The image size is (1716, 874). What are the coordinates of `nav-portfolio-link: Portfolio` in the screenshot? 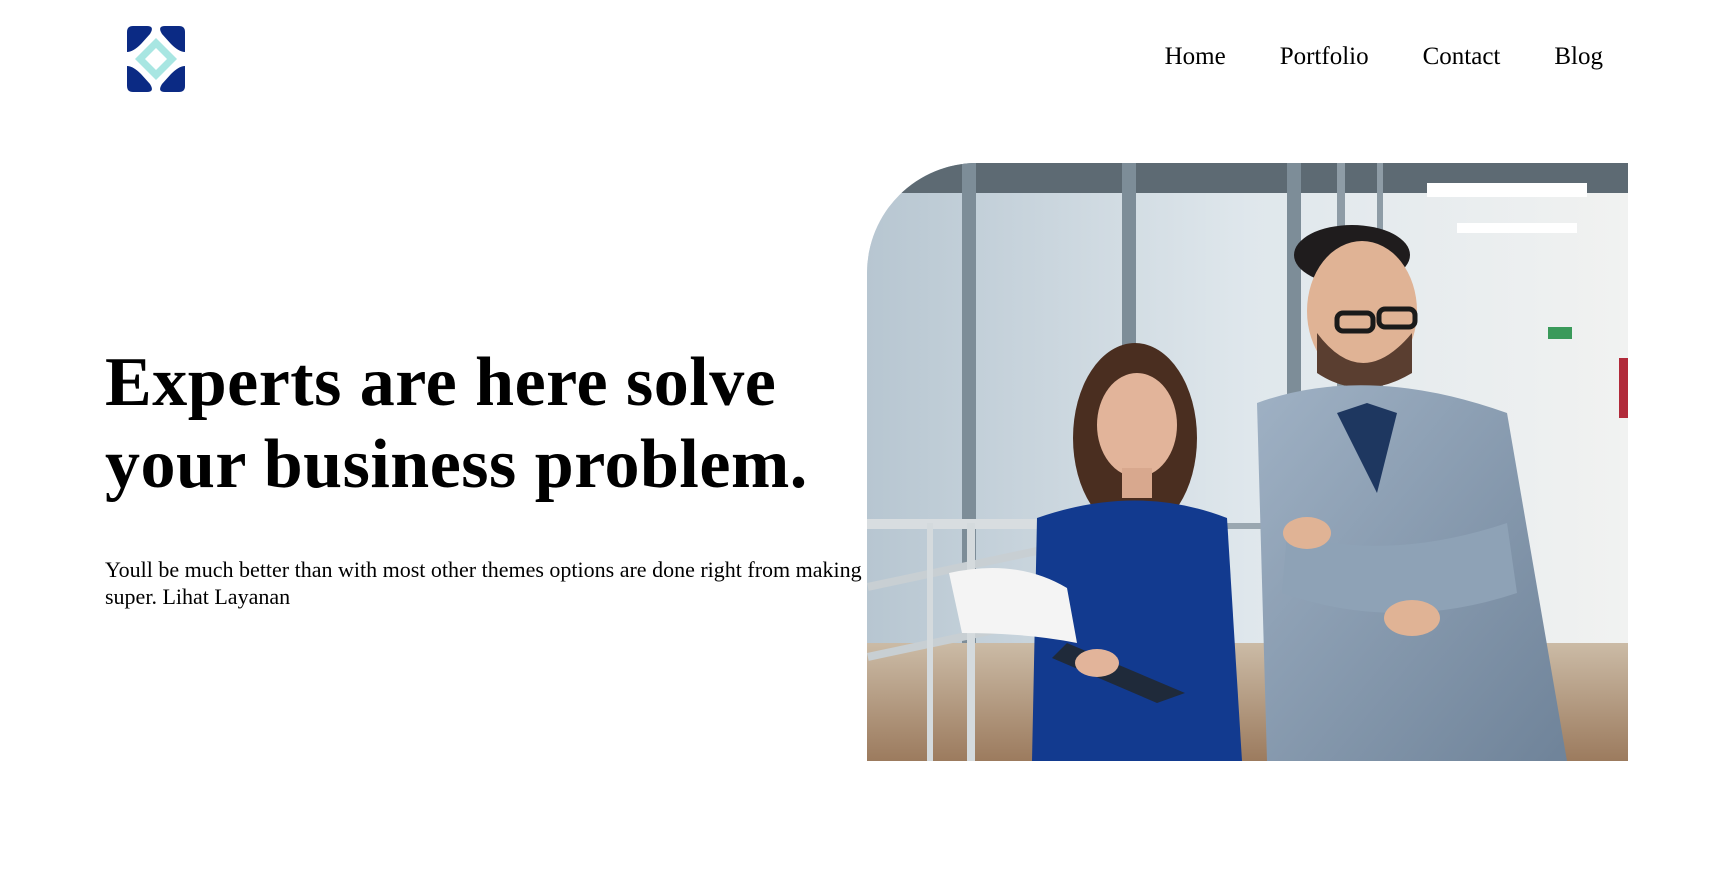 It's located at (1324, 56).